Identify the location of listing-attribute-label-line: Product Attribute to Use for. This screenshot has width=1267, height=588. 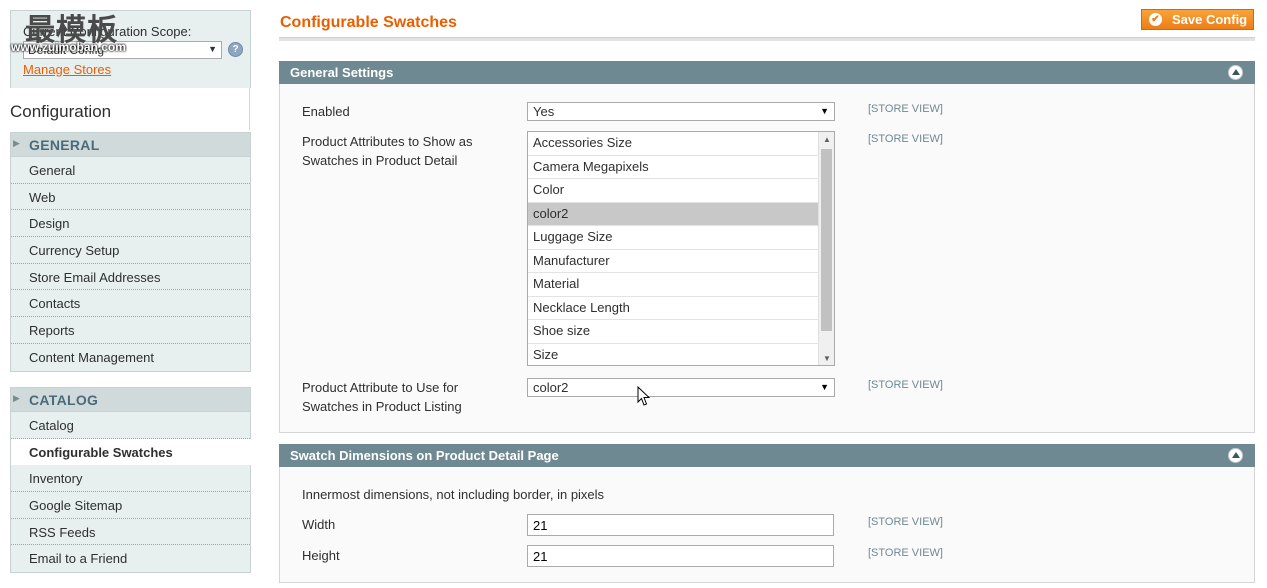
(380, 387).